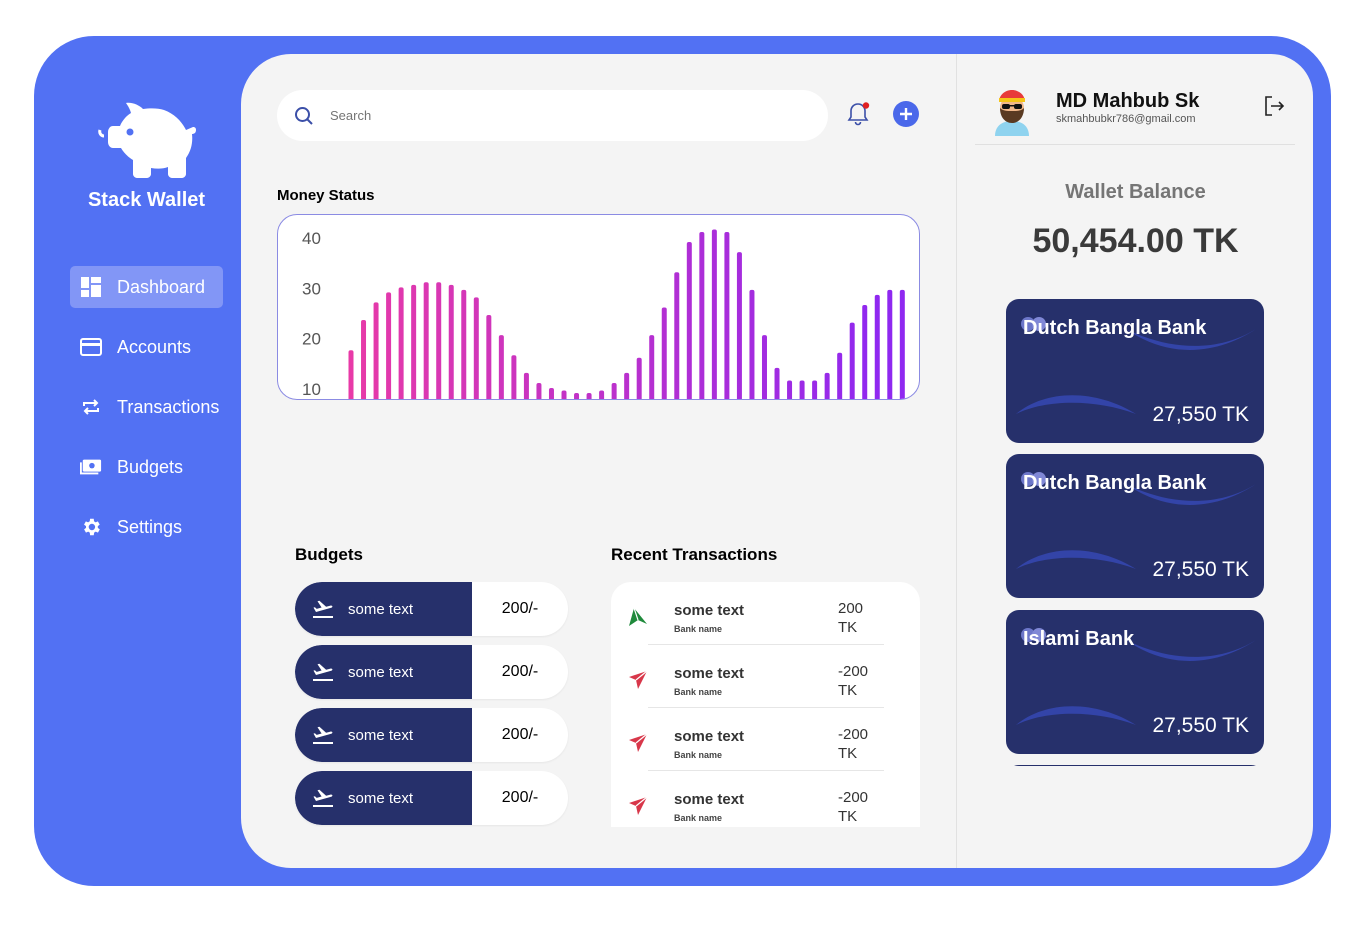 This screenshot has width=1365, height=944. Describe the element at coordinates (150, 526) in the screenshot. I see `sidebar-item-label: Settings` at that location.